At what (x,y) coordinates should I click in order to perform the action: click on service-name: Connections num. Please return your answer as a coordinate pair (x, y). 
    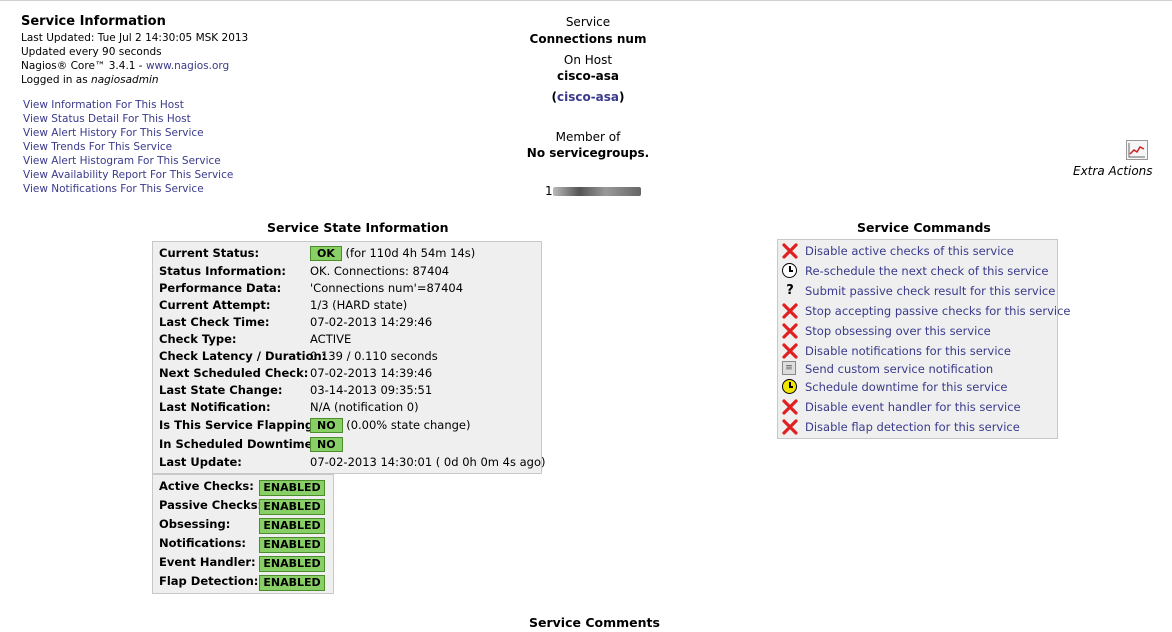
    Looking at the image, I should click on (588, 39).